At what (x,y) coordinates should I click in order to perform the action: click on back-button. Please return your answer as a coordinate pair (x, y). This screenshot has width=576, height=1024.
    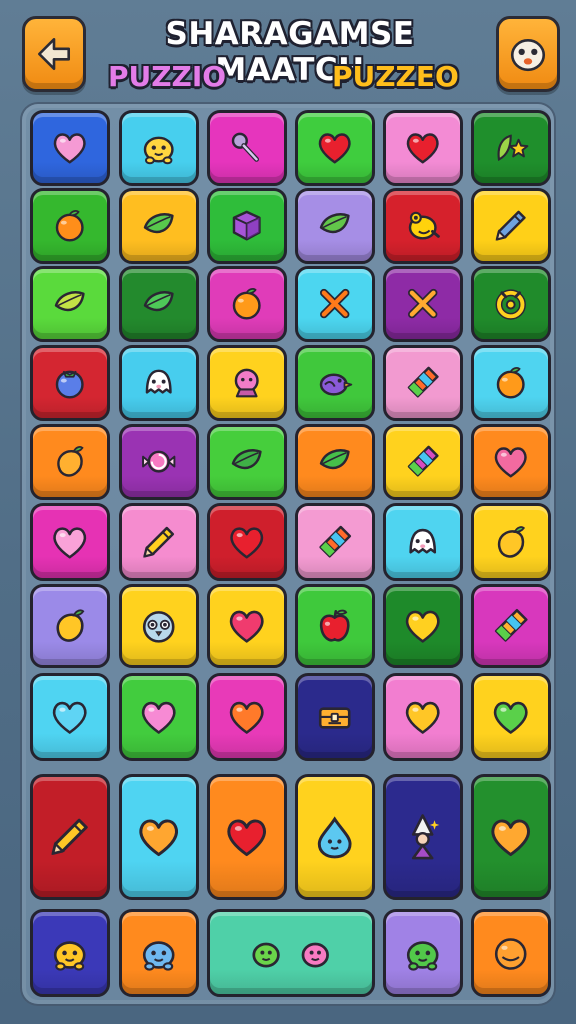
    Looking at the image, I should click on (54, 54).